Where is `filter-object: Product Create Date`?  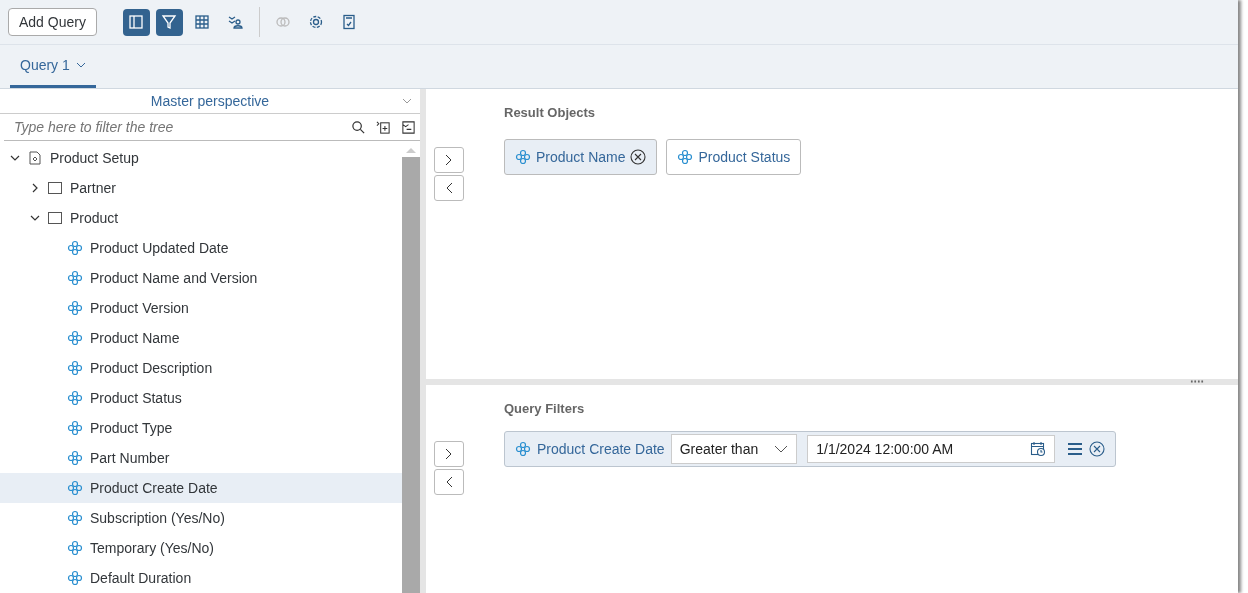
filter-object: Product Create Date is located at coordinates (601, 449).